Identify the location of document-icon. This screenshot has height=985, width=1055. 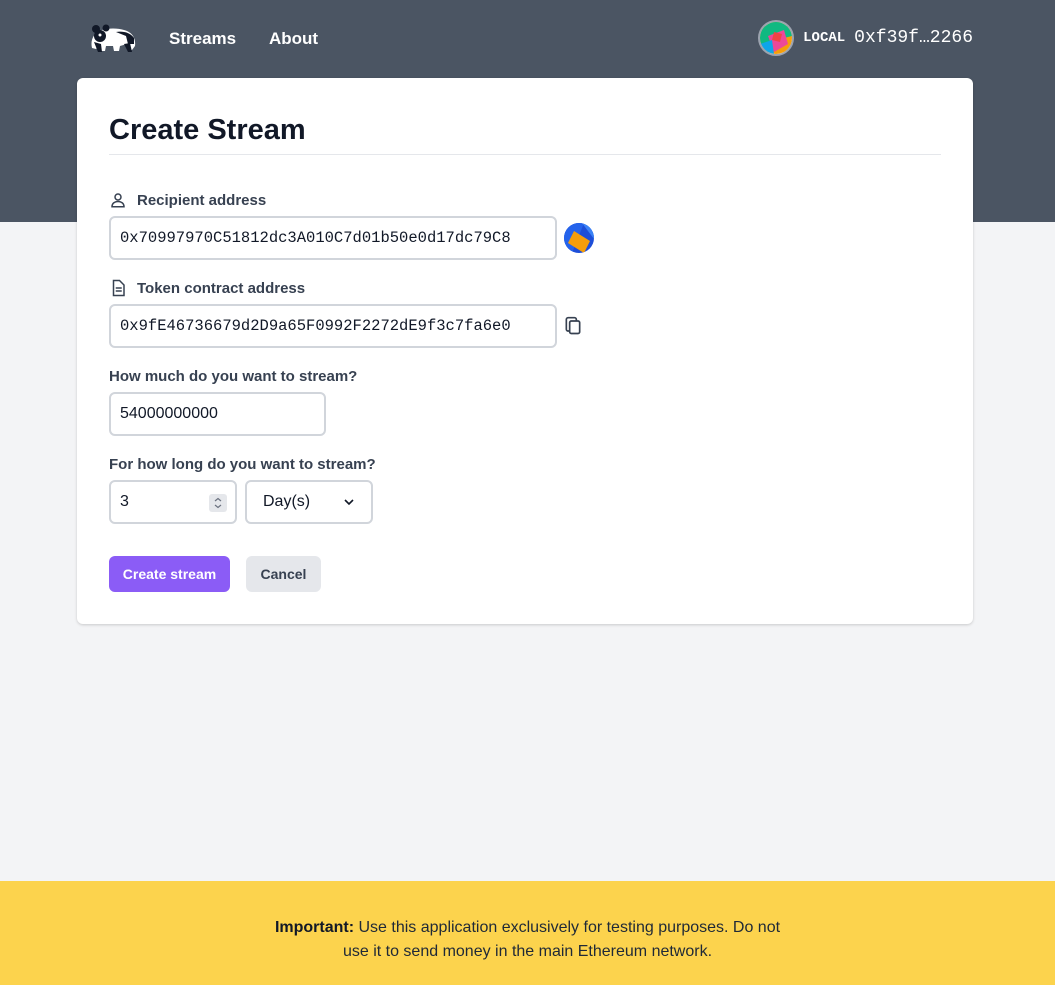
(118, 288).